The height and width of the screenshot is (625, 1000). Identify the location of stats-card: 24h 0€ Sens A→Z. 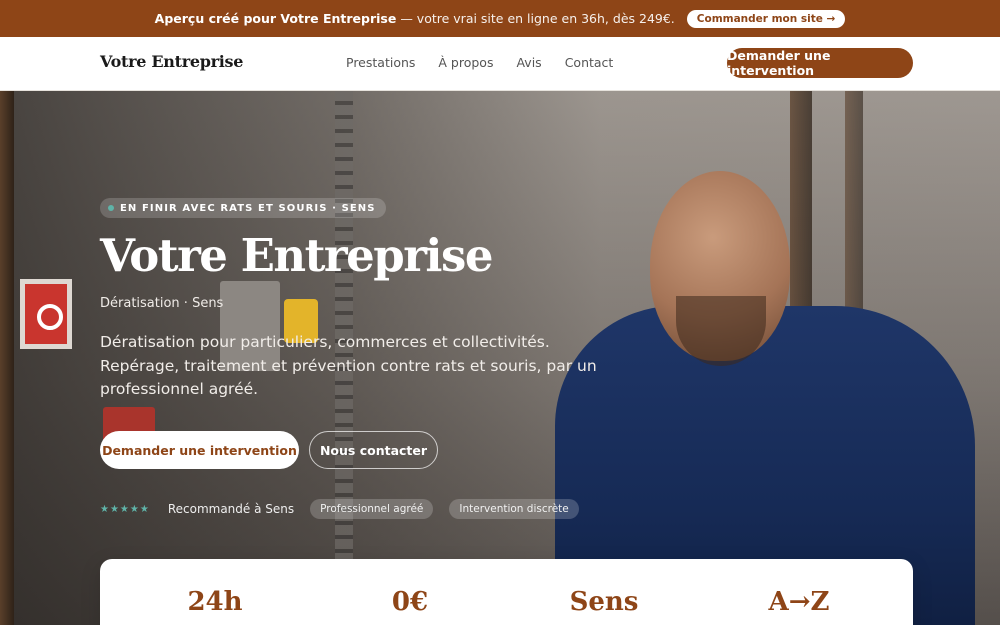
(506, 592).